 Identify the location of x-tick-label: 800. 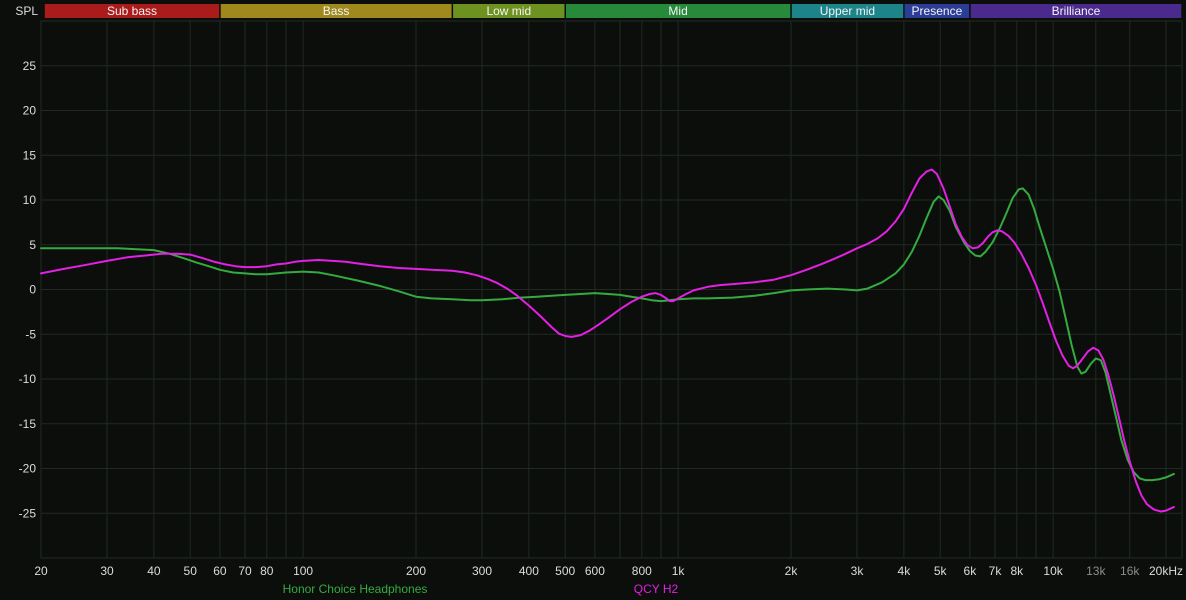
(642, 571).